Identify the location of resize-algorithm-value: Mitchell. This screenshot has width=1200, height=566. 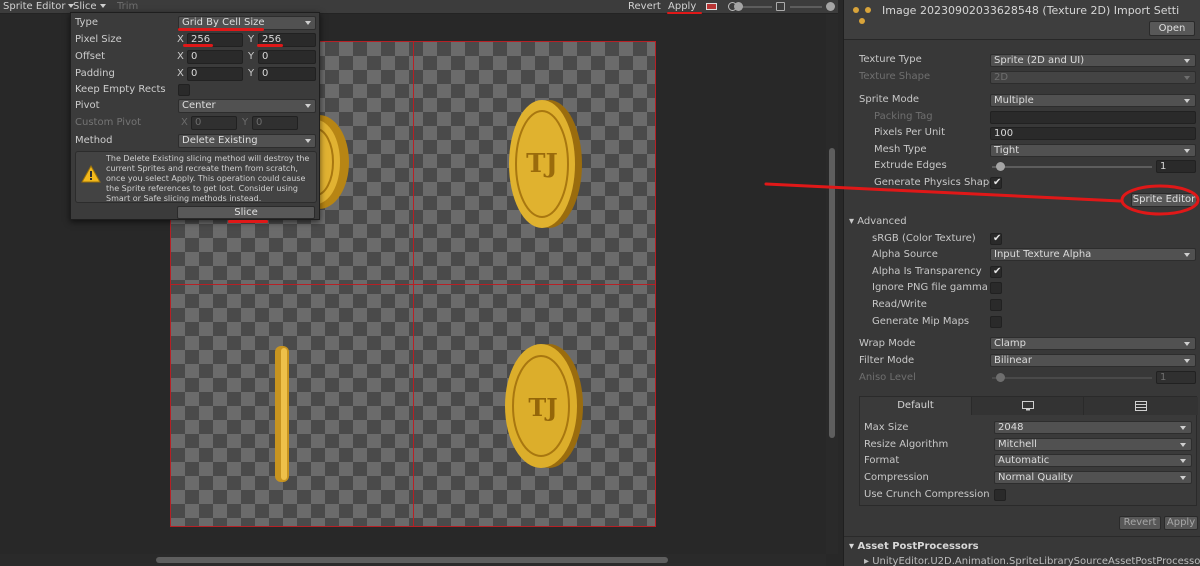
(1017, 444).